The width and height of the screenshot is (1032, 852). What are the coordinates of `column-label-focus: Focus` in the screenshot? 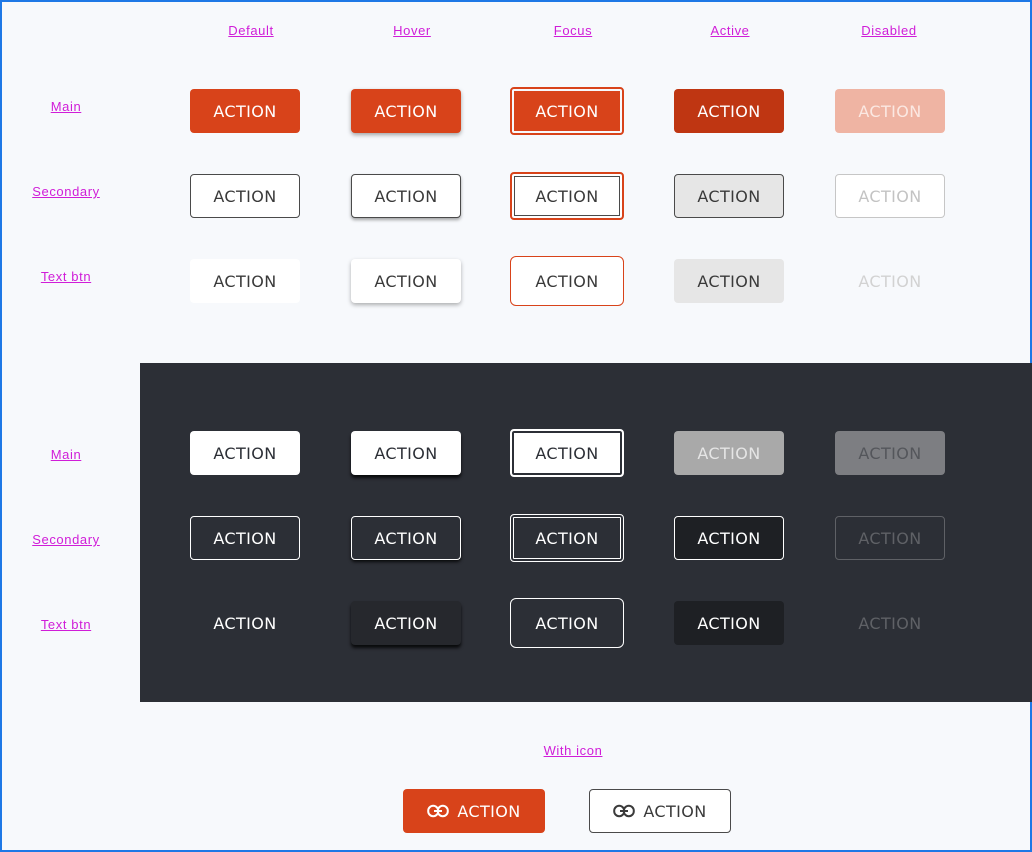 It's located at (573, 30).